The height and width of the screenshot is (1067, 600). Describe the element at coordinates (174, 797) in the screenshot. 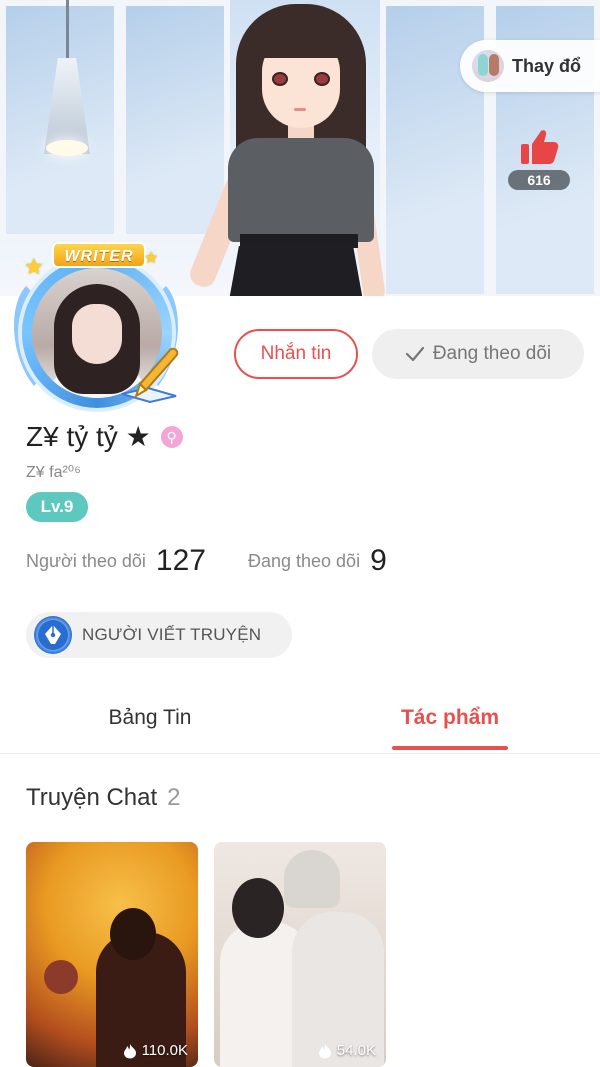

I see `section-count: 2` at that location.